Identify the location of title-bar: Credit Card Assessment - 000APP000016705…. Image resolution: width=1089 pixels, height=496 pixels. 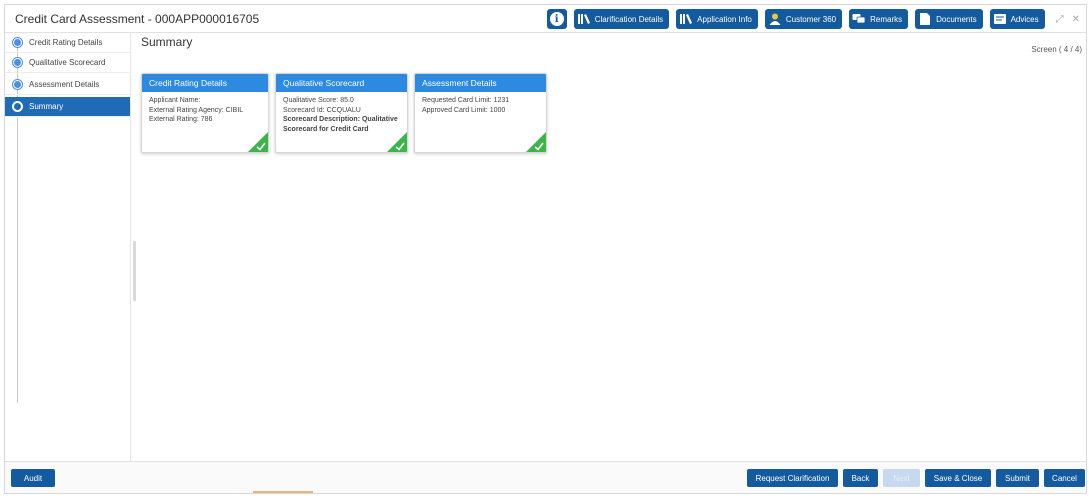
(545, 19).